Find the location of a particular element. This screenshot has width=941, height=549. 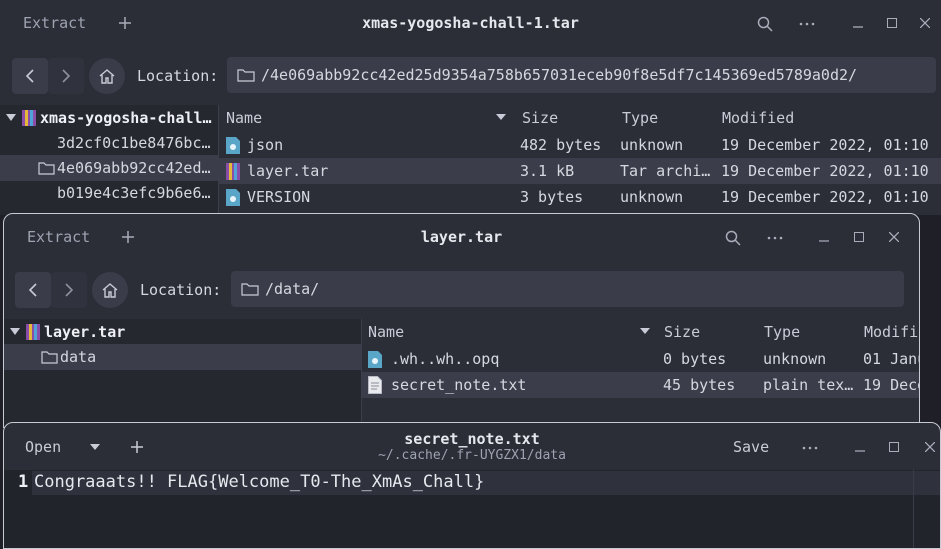

list-header: Name Size Type Modifi is located at coordinates (640, 332).